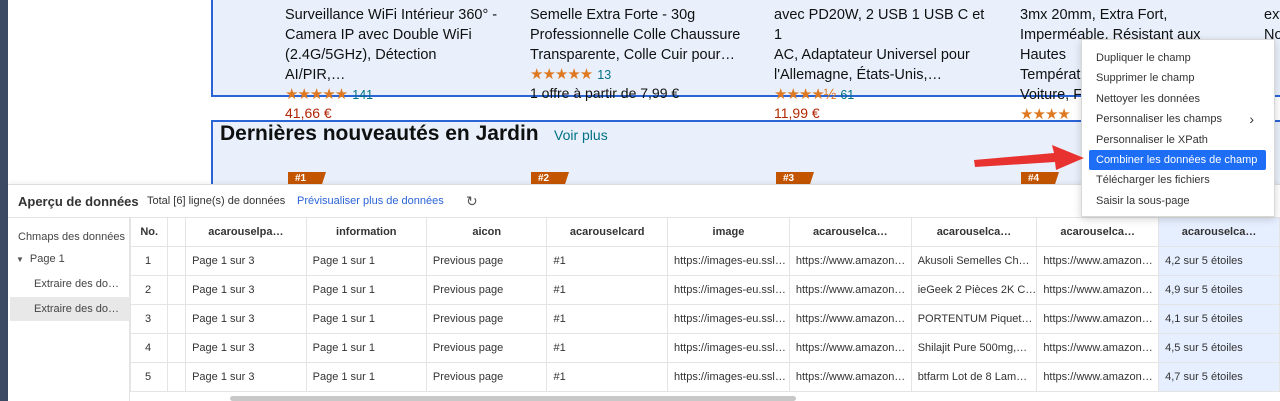 This screenshot has height=401, width=1280. What do you see at coordinates (392, 94) in the screenshot?
I see `product-rating: ★★★★★ 141` at bounding box center [392, 94].